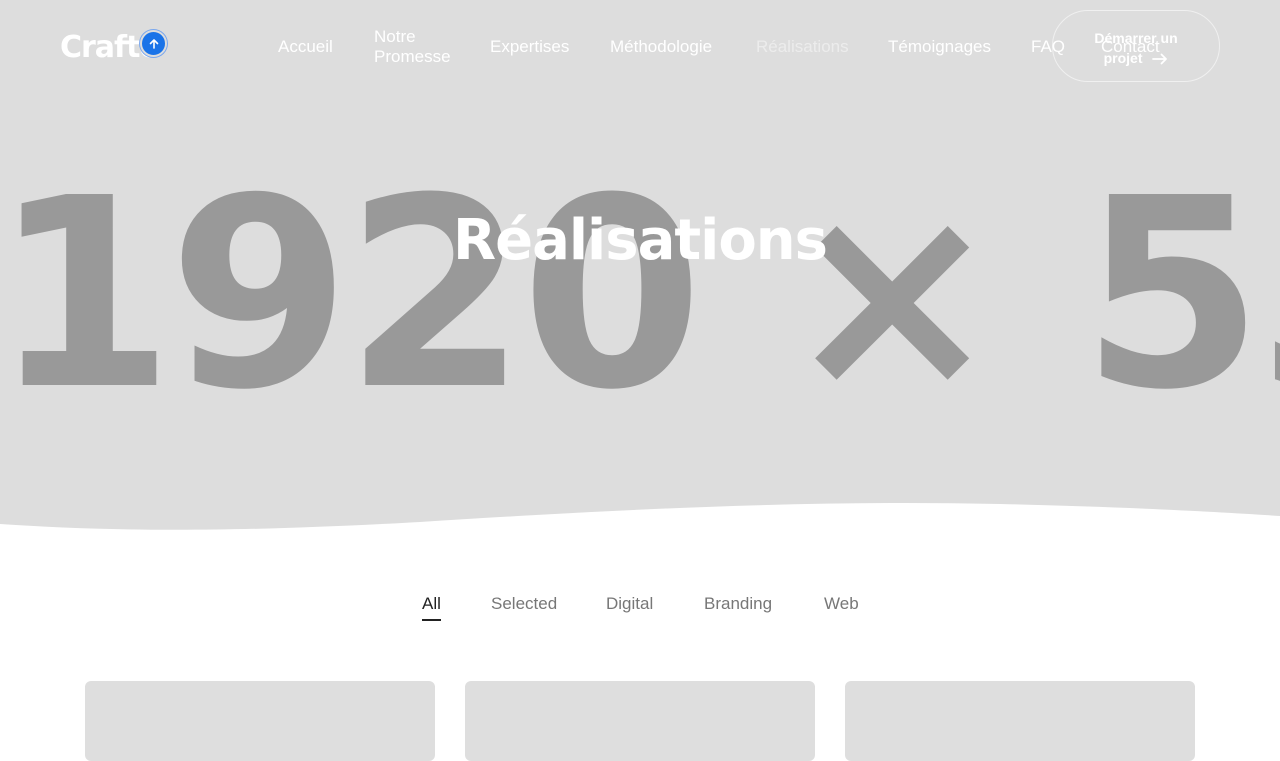 This screenshot has height=761, width=1280. I want to click on portfolio-filter-tabs: All Selected Digital Branding Web, so click(640, 609).